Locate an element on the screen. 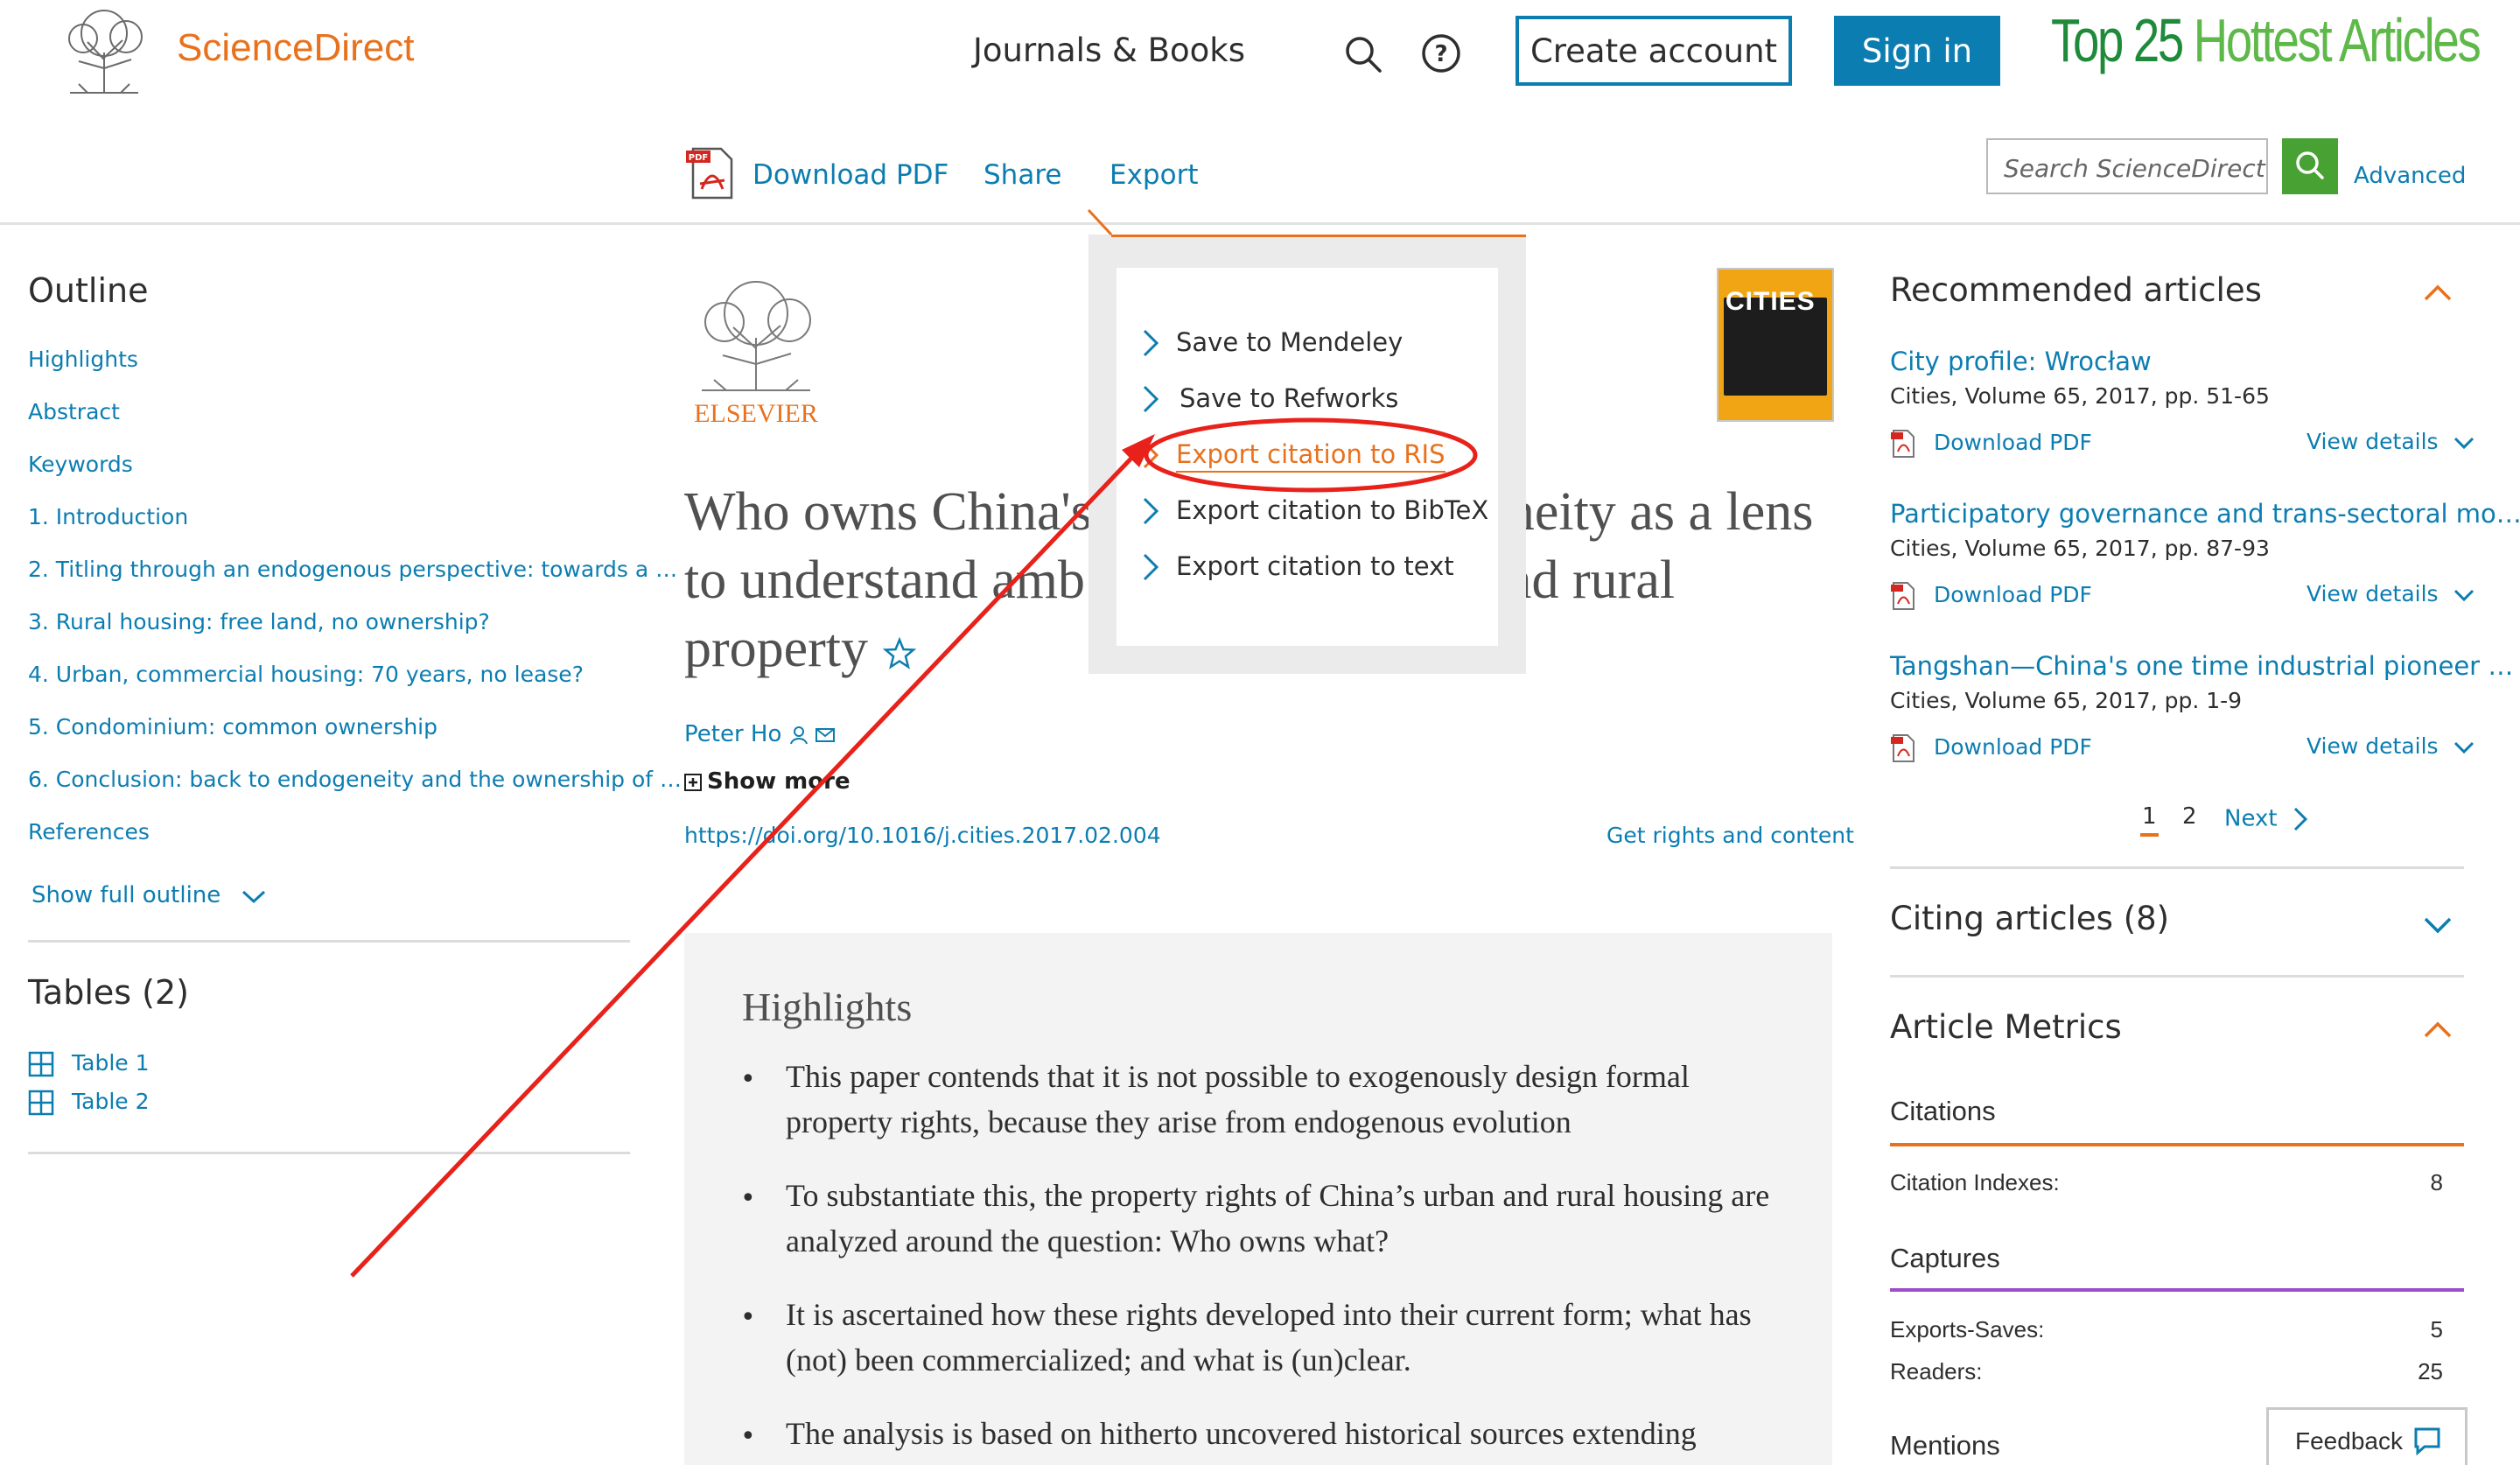 This screenshot has height=1465, width=2520. outline-item: 1. Introduction is located at coordinates (108, 516).